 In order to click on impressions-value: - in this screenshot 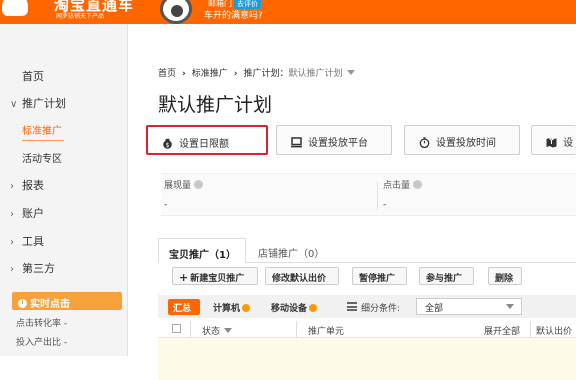, I will do `click(166, 205)`.